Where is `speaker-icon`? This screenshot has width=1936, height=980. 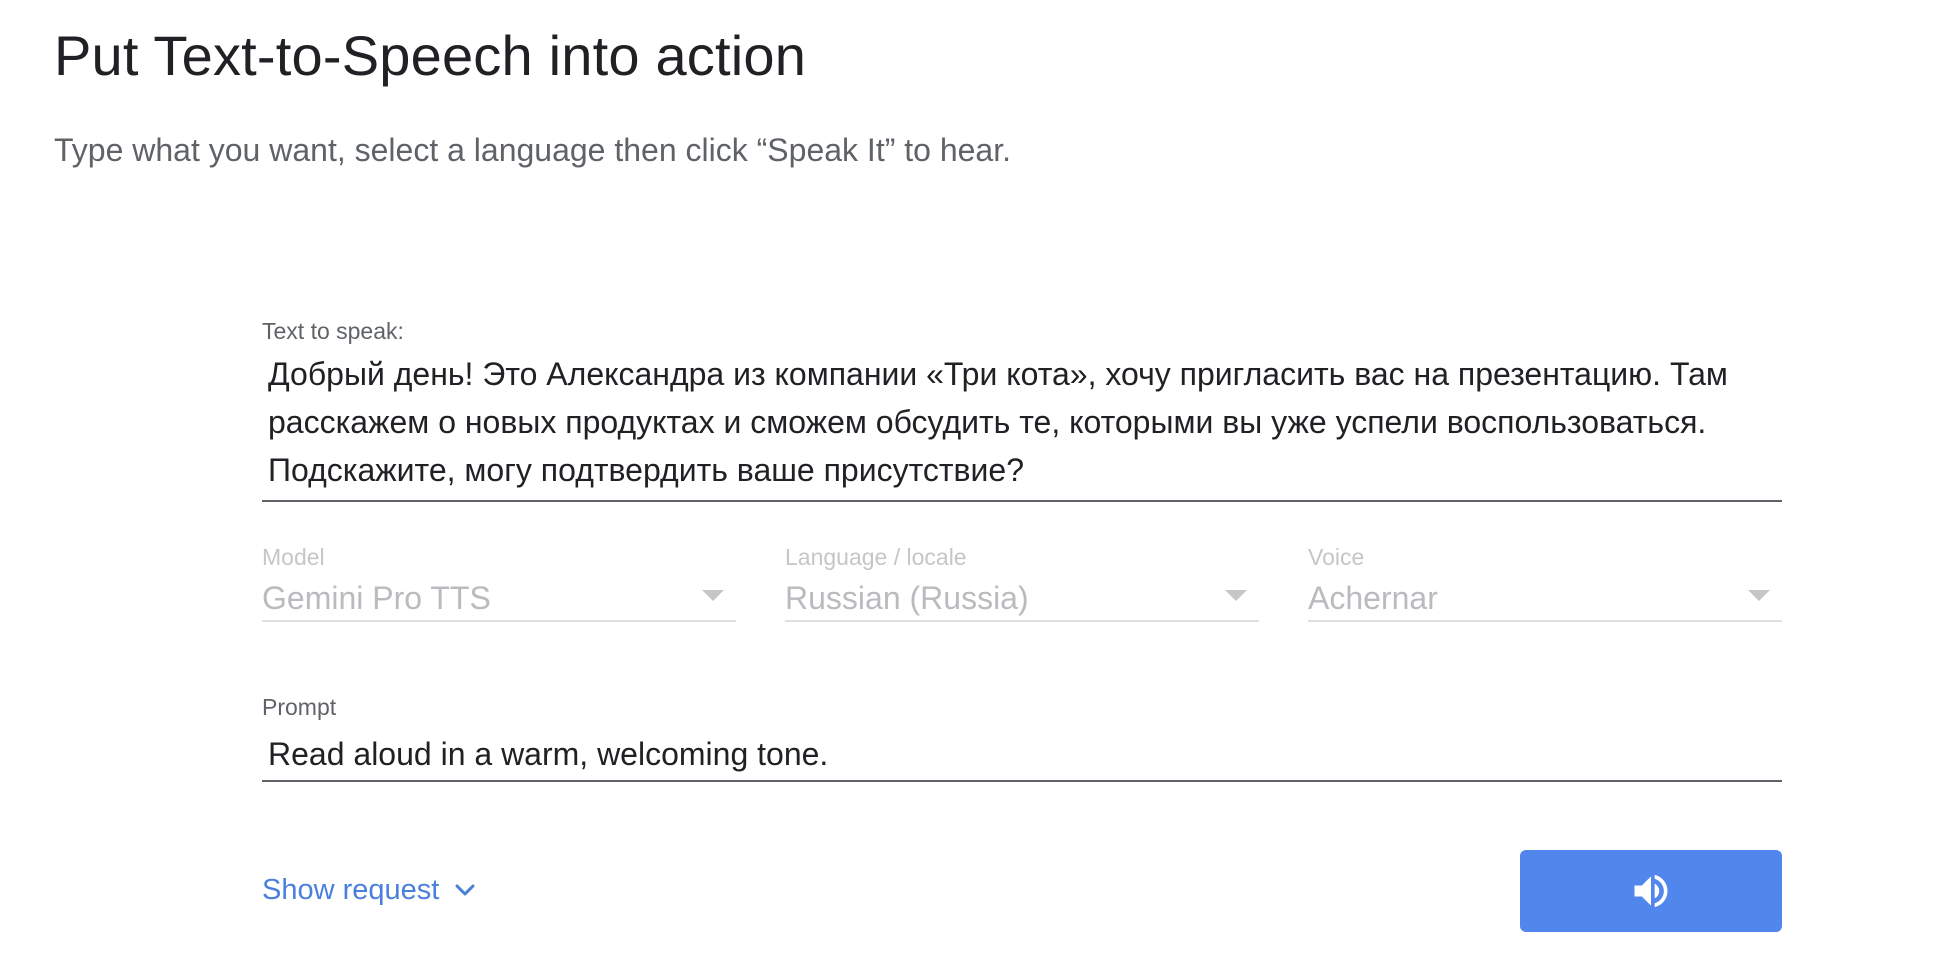
speaker-icon is located at coordinates (1651, 891).